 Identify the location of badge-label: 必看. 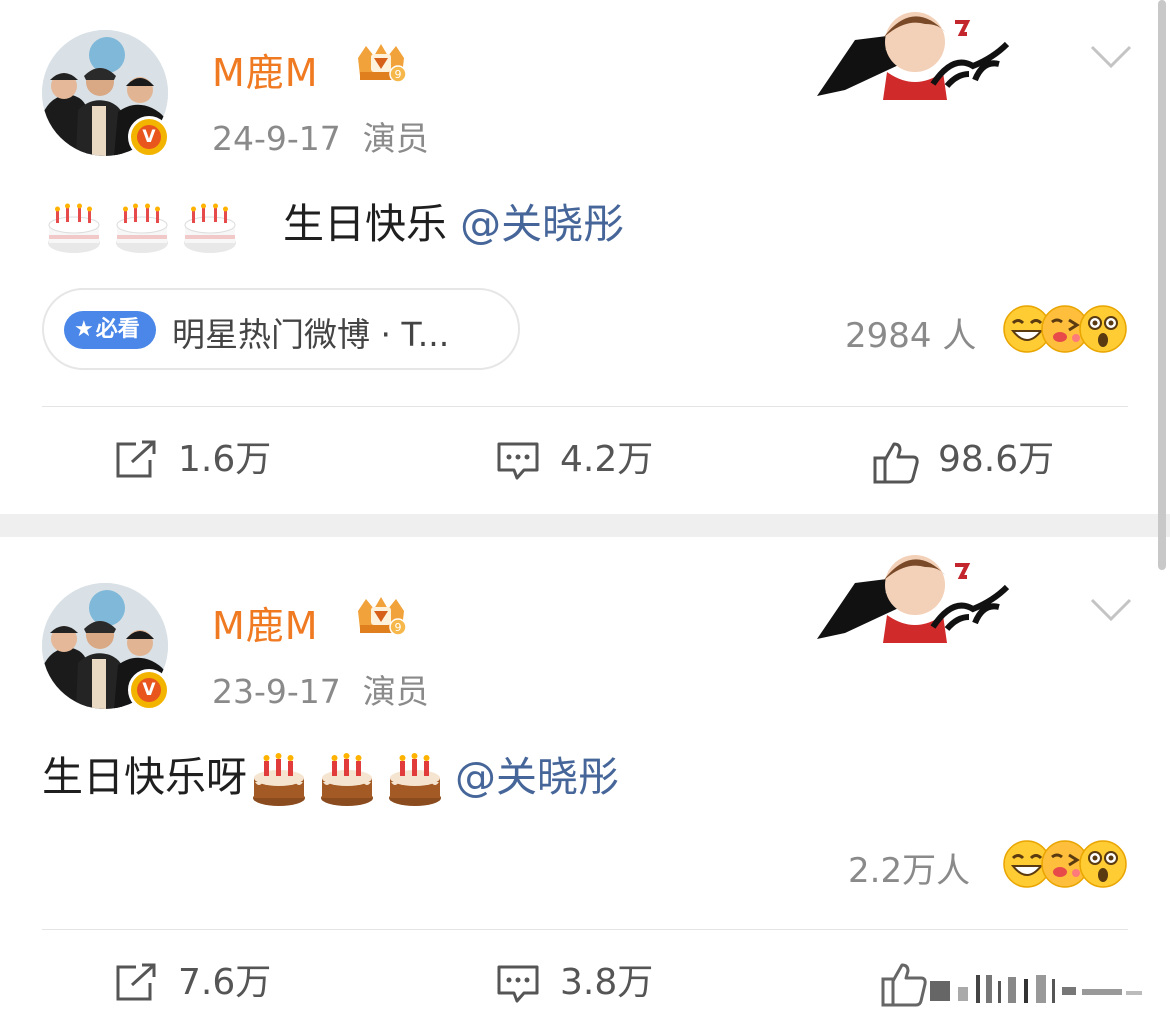
(117, 329).